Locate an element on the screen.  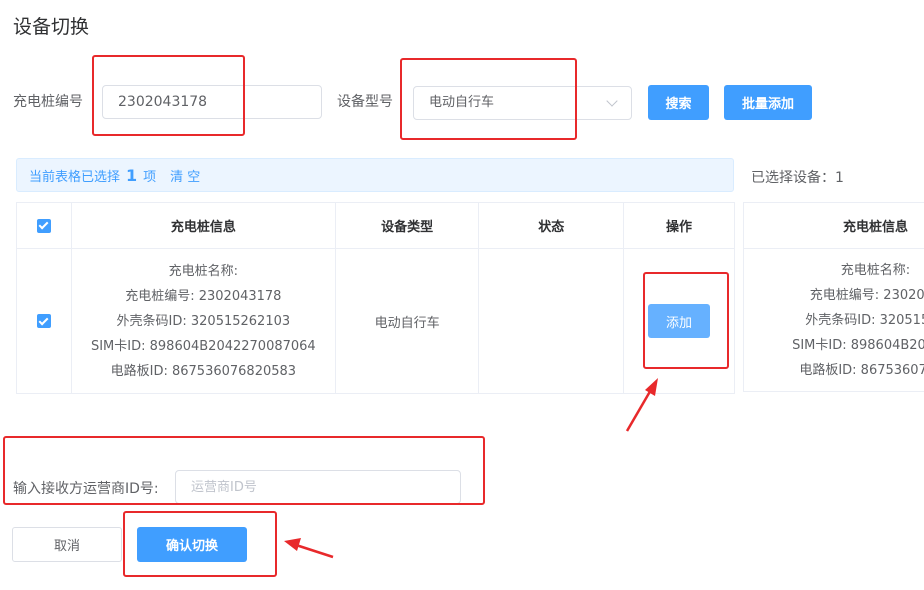
arrow-to-add-icon is located at coordinates (641, 405).